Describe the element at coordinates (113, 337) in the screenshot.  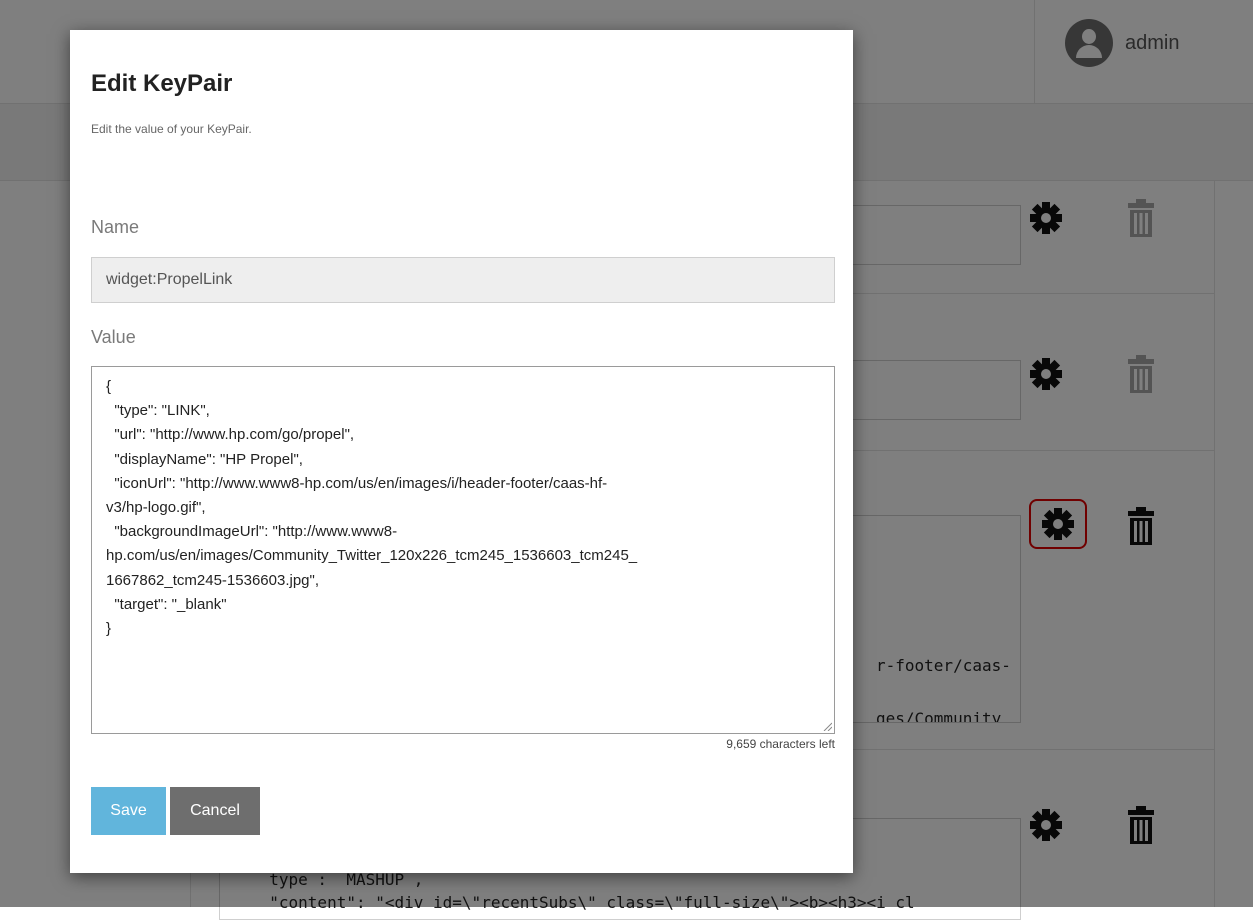
I see `value-label: Value` at that location.